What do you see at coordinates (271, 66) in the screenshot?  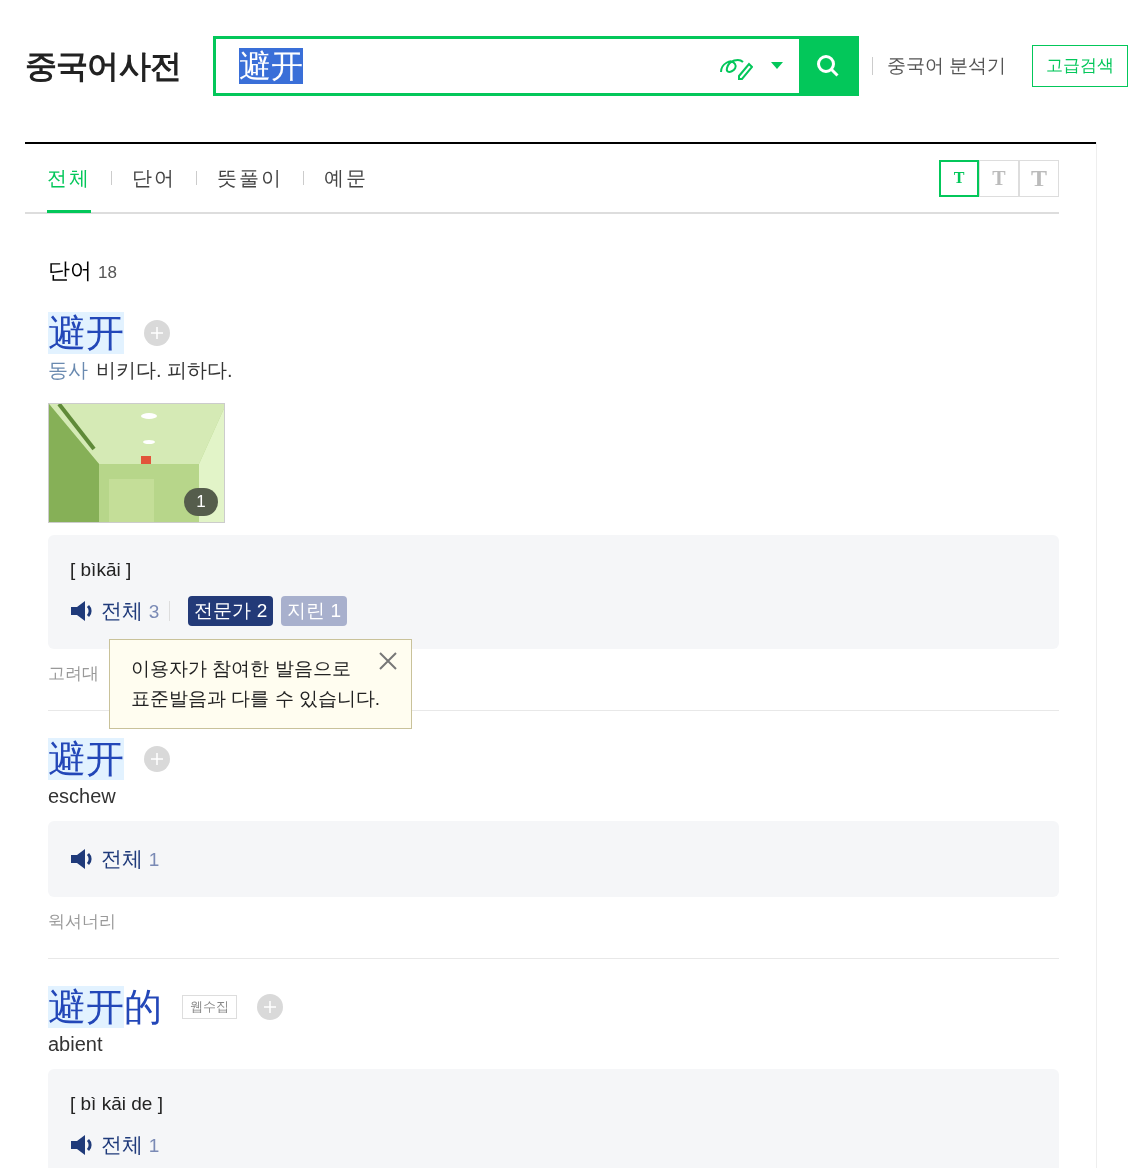 I see `search-value: 避开` at bounding box center [271, 66].